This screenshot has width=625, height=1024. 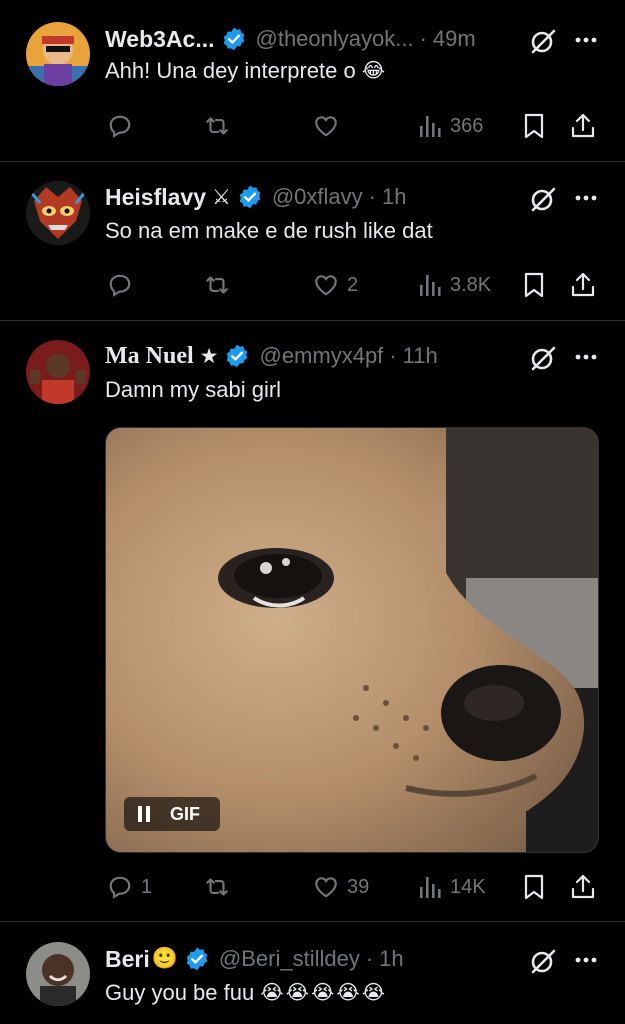 What do you see at coordinates (312, 285) in the screenshot?
I see `action-bar: 2 3.8K` at bounding box center [312, 285].